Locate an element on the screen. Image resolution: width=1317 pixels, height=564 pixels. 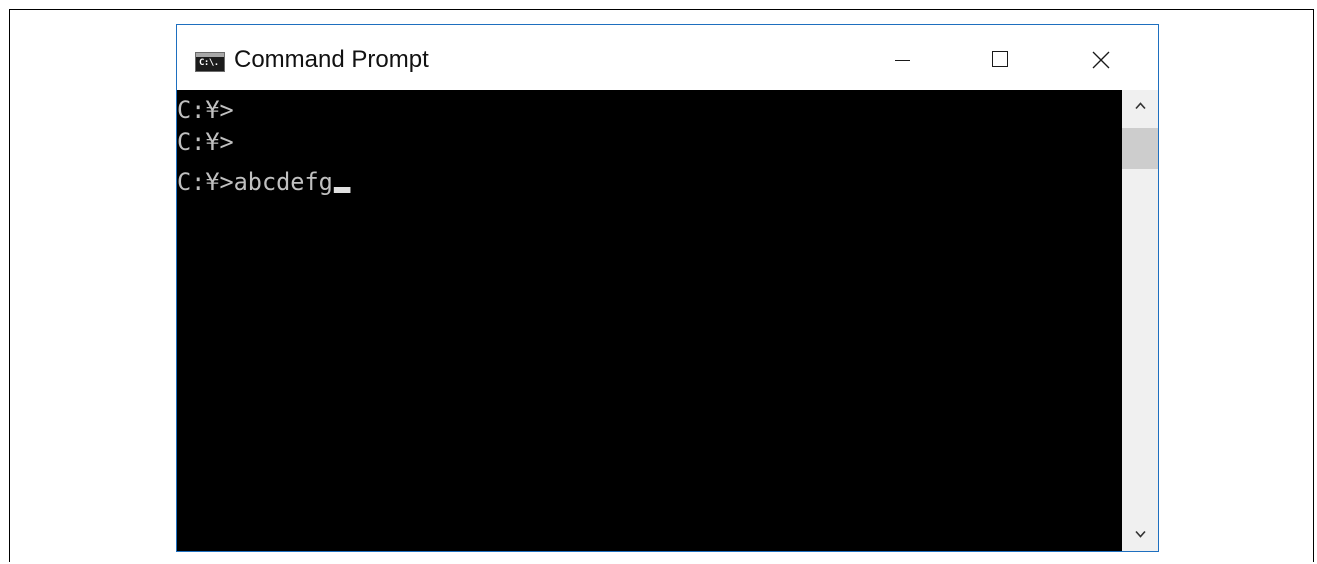
title-bar: C:\. Command Prompt is located at coordinates (667, 57).